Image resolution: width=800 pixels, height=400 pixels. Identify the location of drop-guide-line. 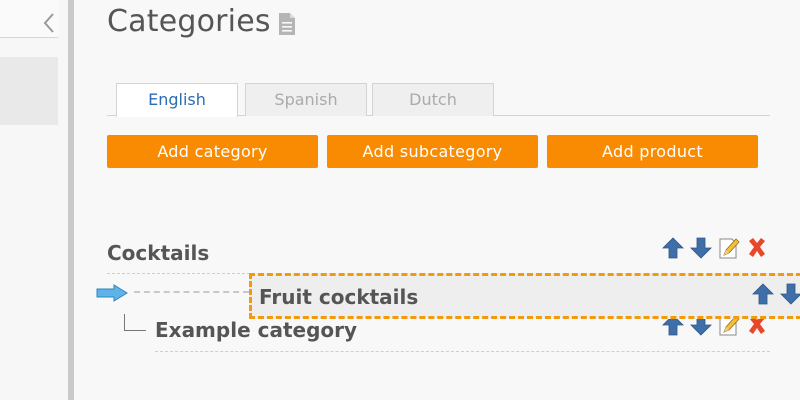
(191, 292).